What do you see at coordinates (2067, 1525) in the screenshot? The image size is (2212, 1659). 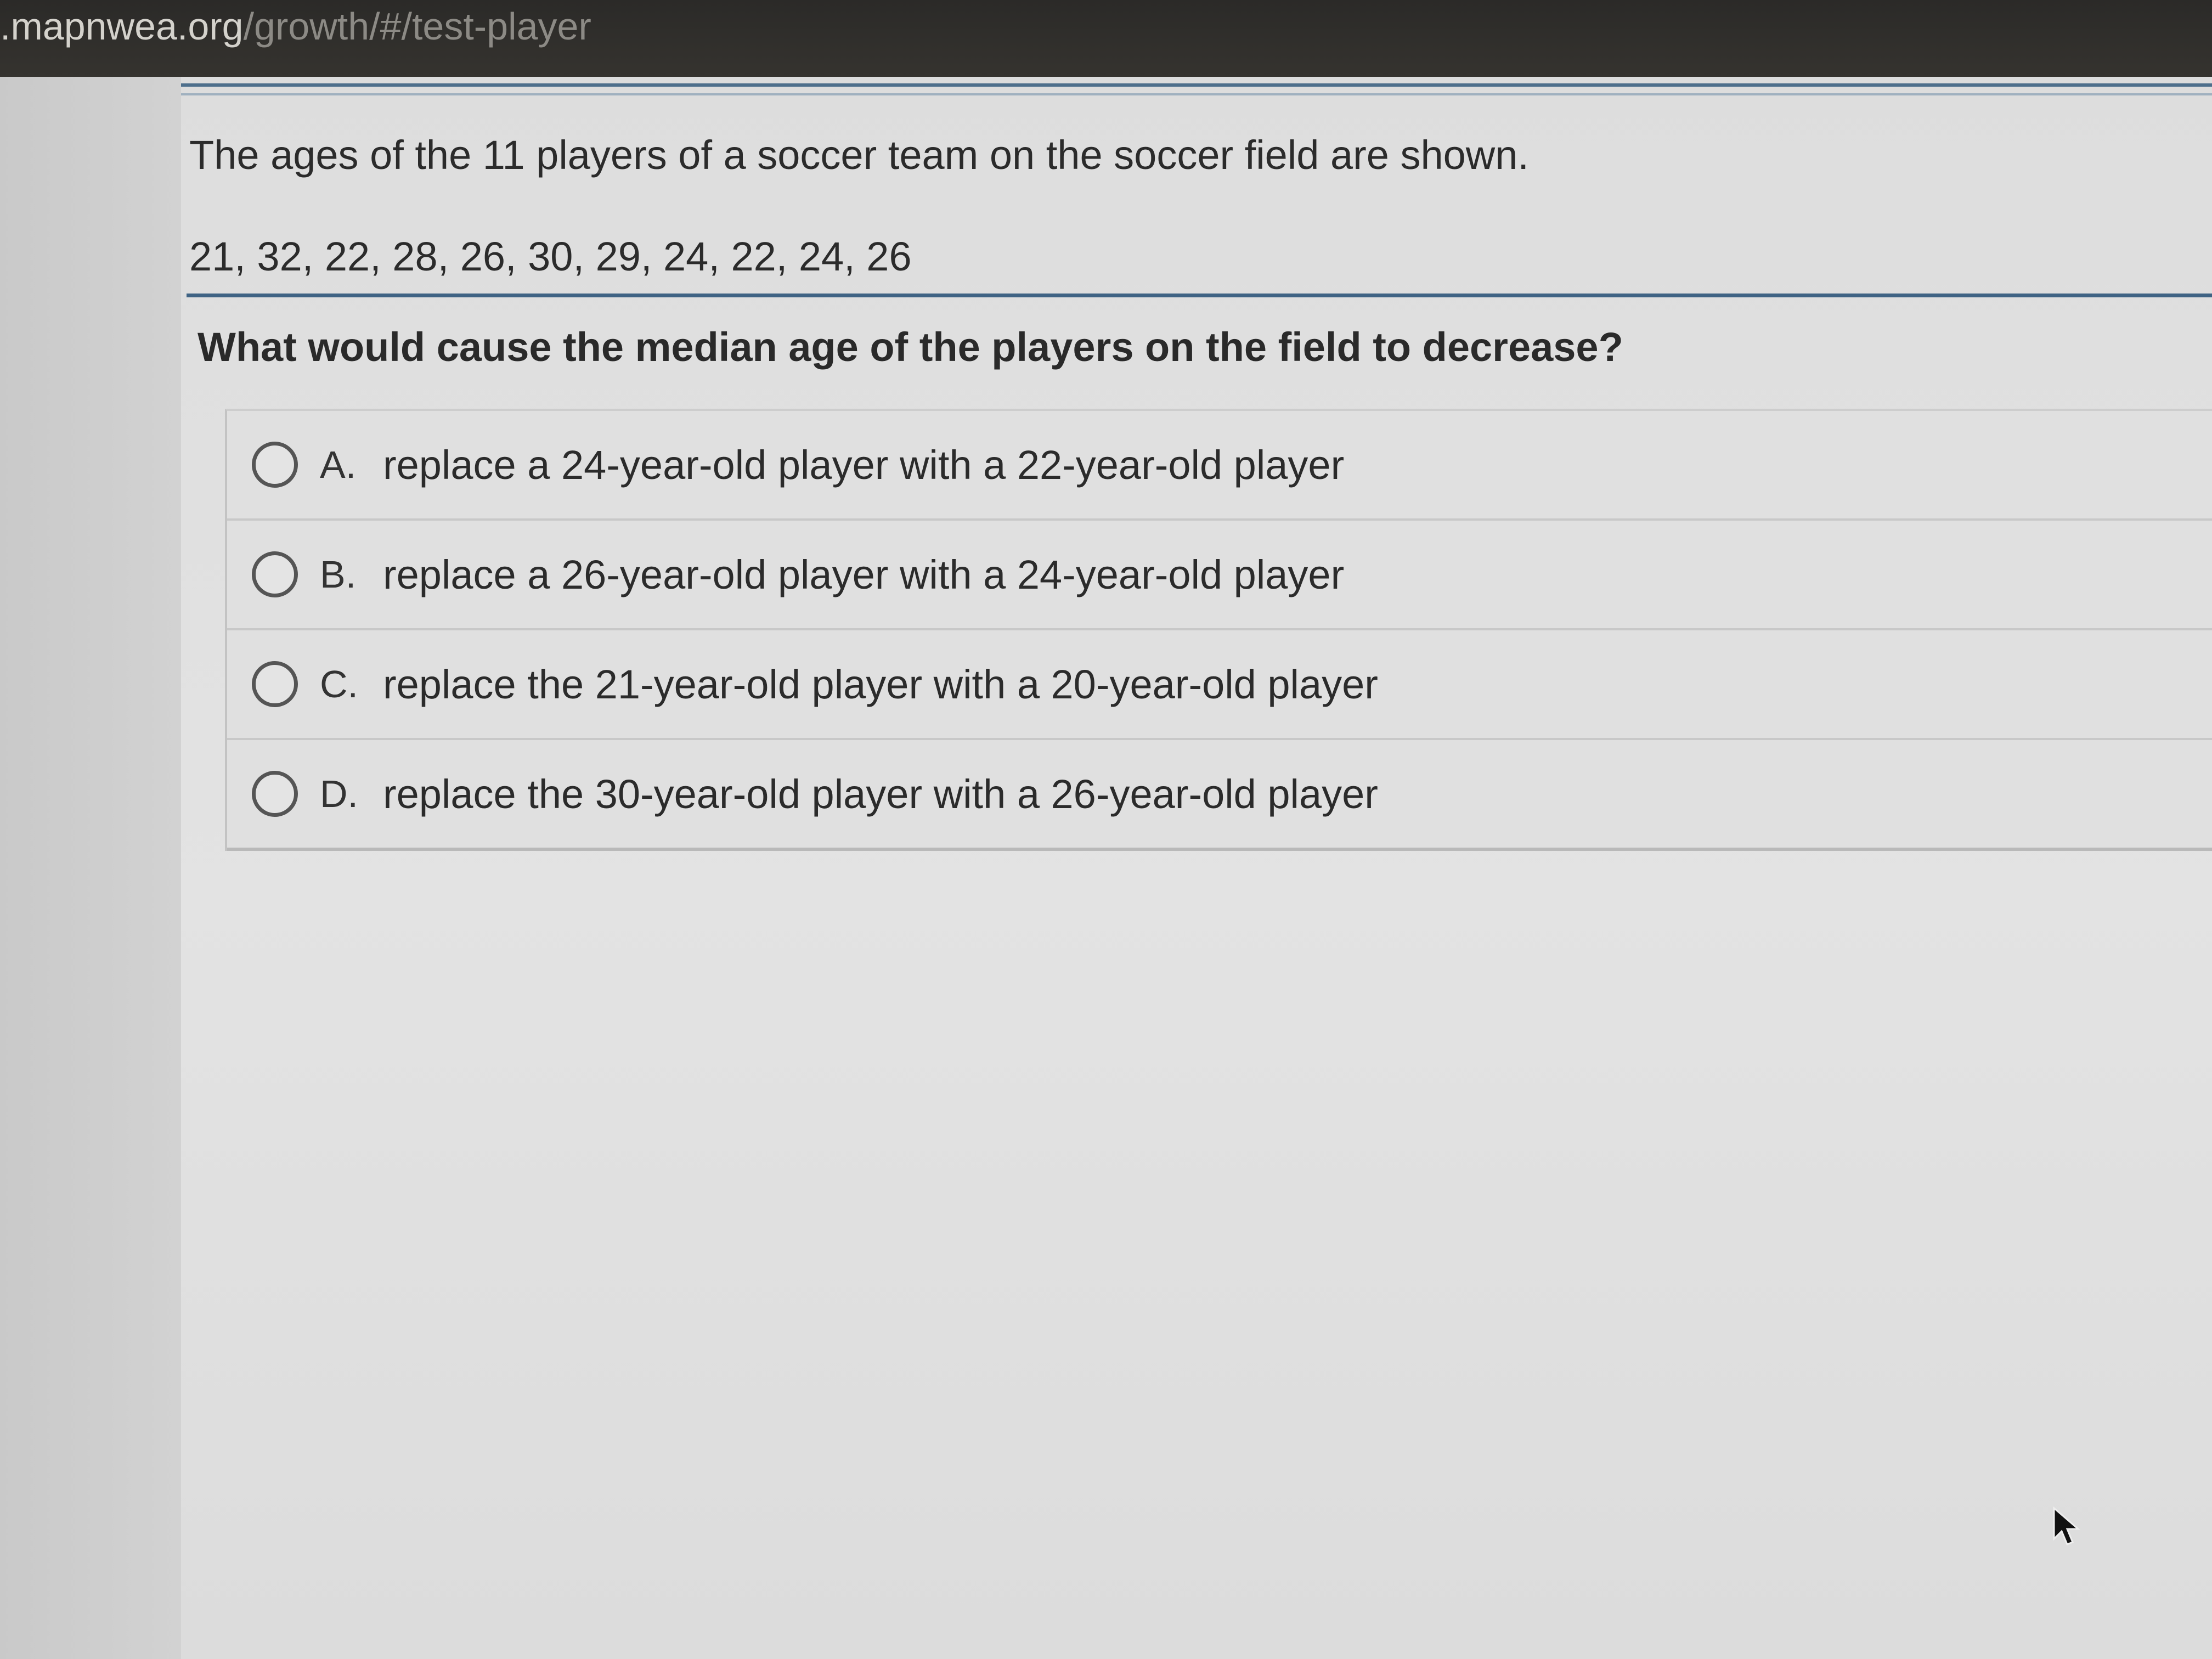 I see `mouse-pointer-icon` at bounding box center [2067, 1525].